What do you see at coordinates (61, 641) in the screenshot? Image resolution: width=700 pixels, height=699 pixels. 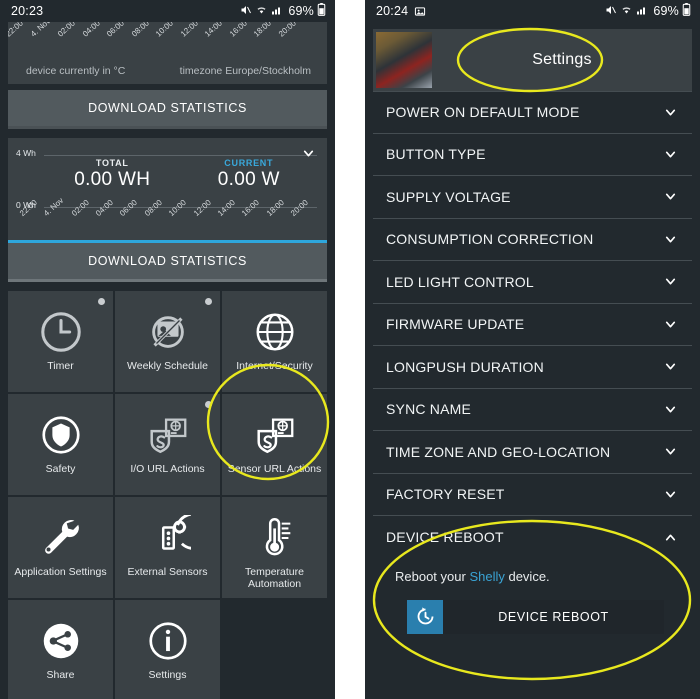 I see `share-icon` at bounding box center [61, 641].